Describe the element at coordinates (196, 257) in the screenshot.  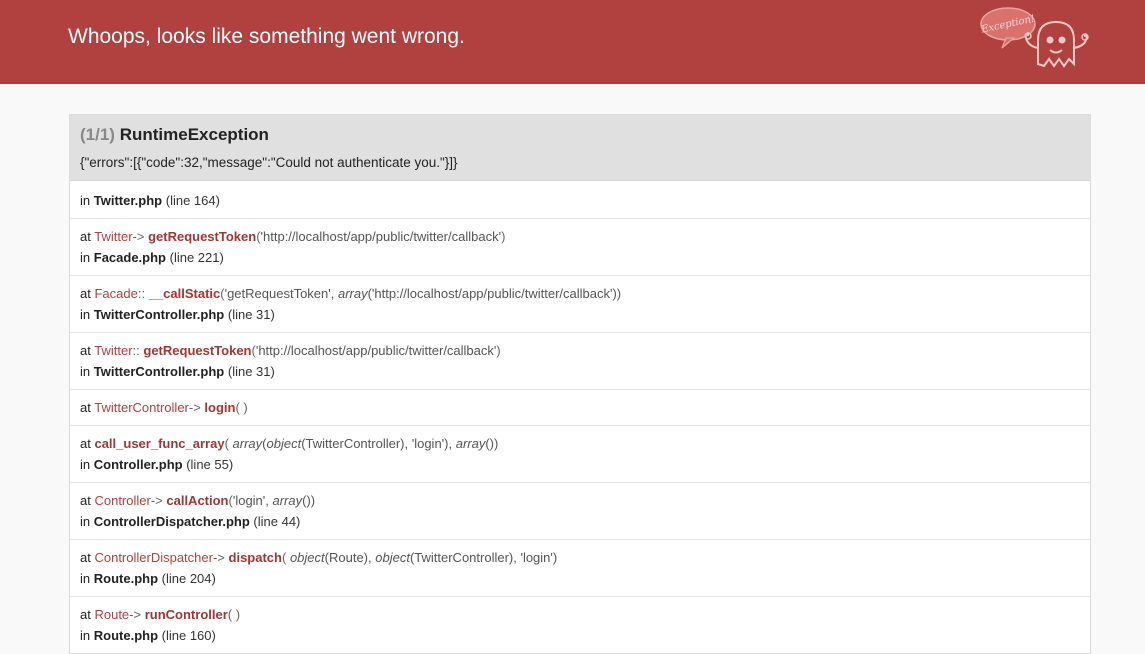
I see `frame-line: (line 221)` at that location.